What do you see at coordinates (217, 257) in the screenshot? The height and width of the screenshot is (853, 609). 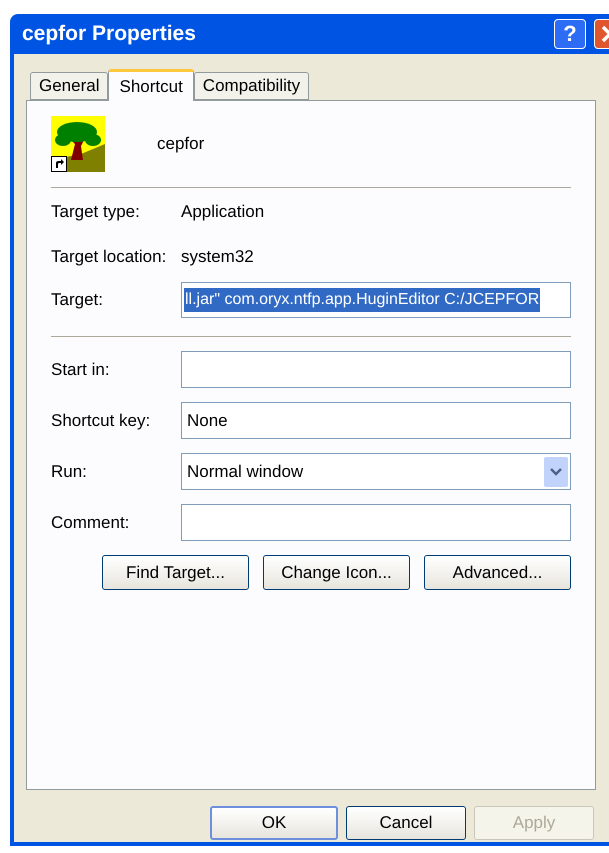 I see `info-value: system32` at bounding box center [217, 257].